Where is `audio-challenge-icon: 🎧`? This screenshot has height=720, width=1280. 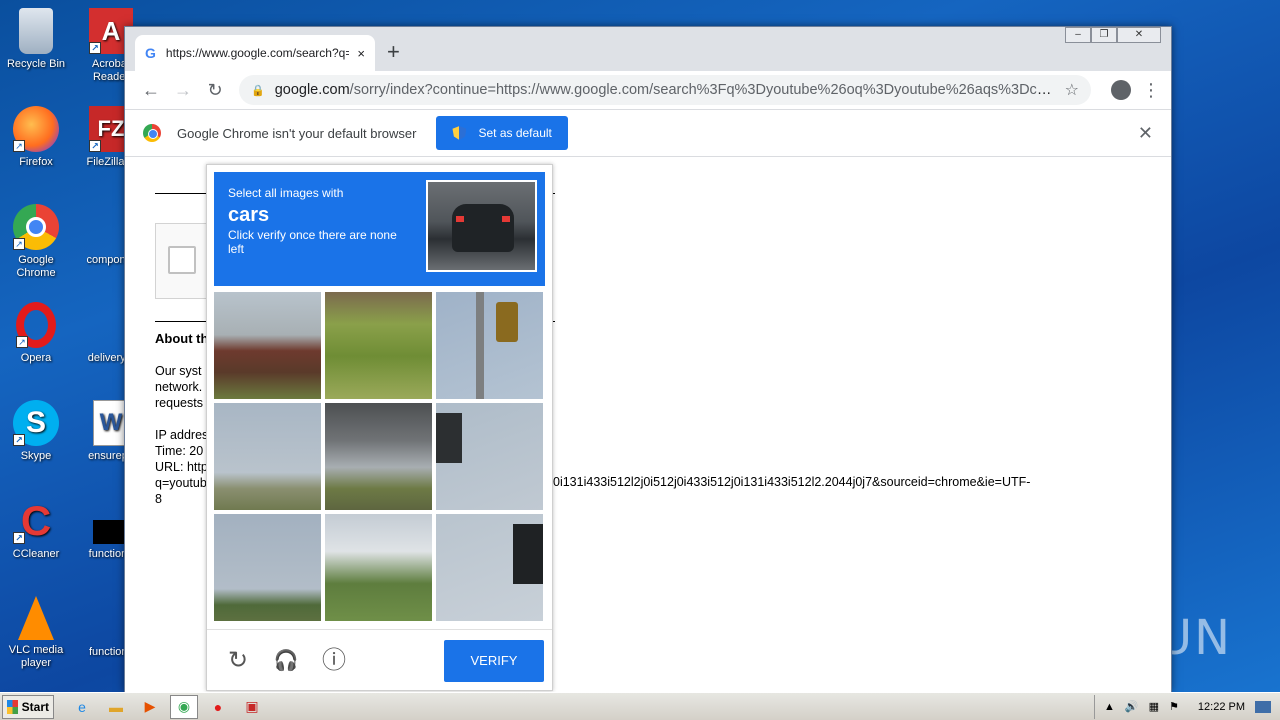 audio-challenge-icon: 🎧 is located at coordinates (286, 661).